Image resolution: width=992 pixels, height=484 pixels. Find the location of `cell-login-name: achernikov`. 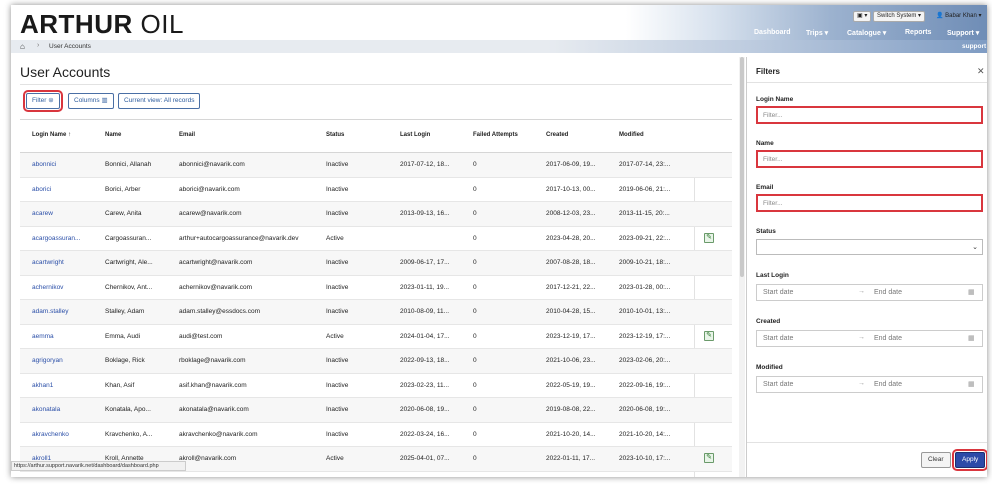

cell-login-name: achernikov is located at coordinates (47, 287).